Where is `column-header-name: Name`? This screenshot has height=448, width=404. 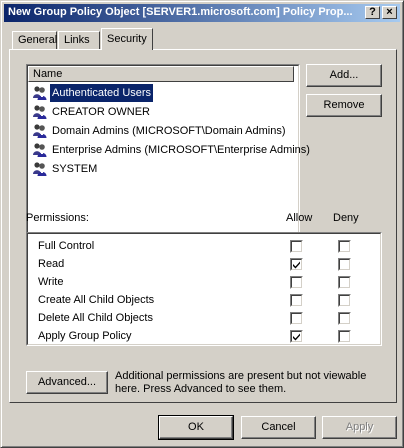 column-header-name: Name is located at coordinates (161, 74).